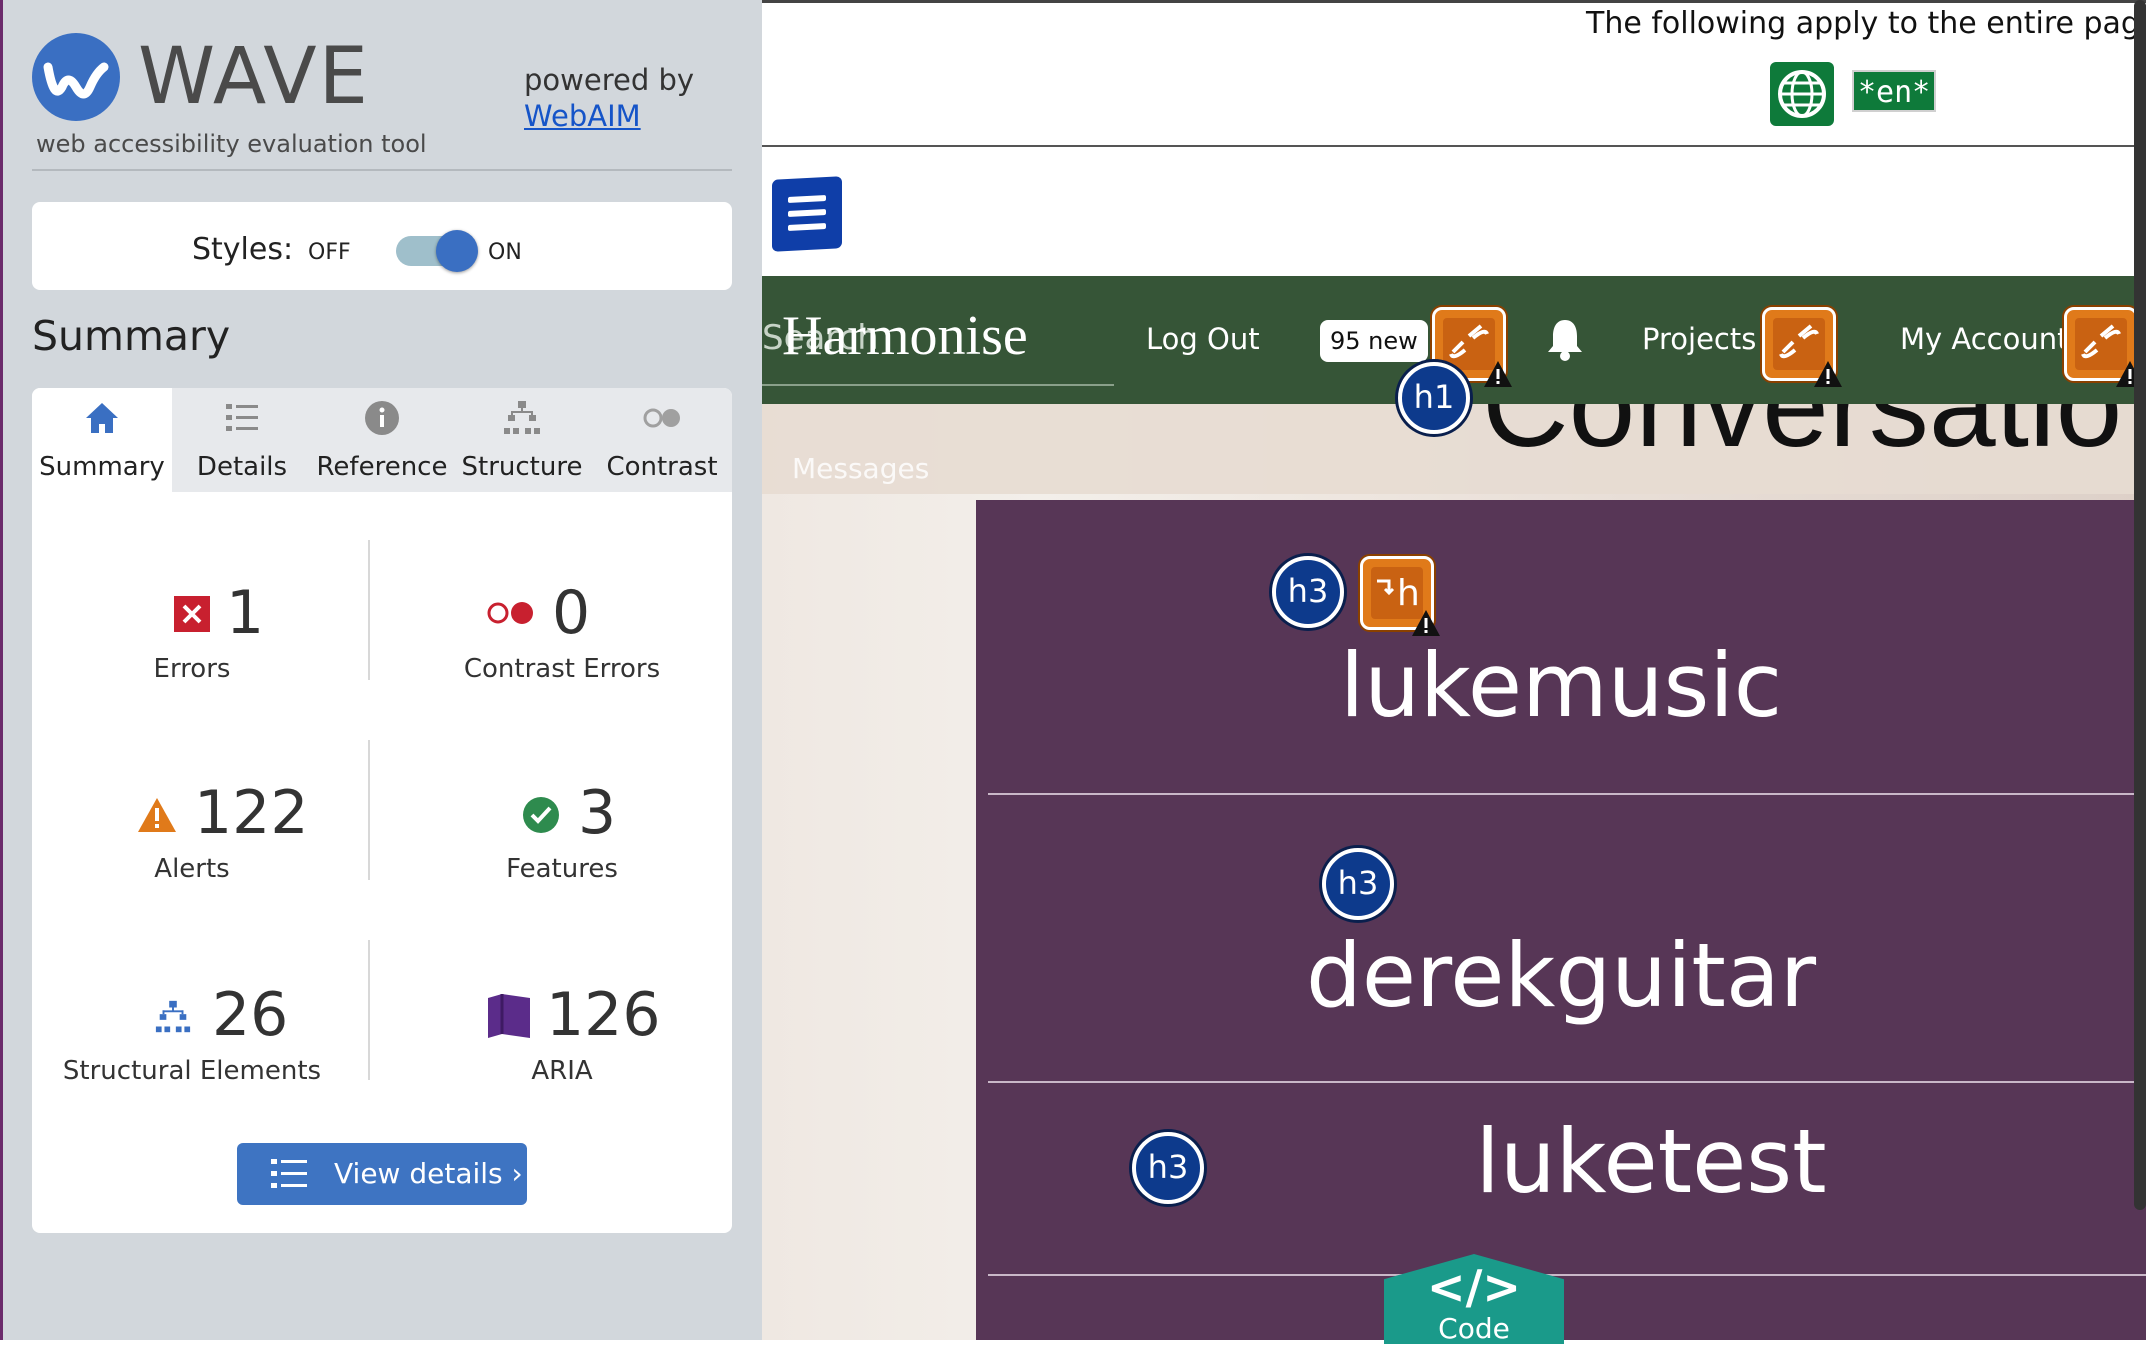 The width and height of the screenshot is (2146, 1345). What do you see at coordinates (662, 440) in the screenshot?
I see `tab-contrast: Contrast` at bounding box center [662, 440].